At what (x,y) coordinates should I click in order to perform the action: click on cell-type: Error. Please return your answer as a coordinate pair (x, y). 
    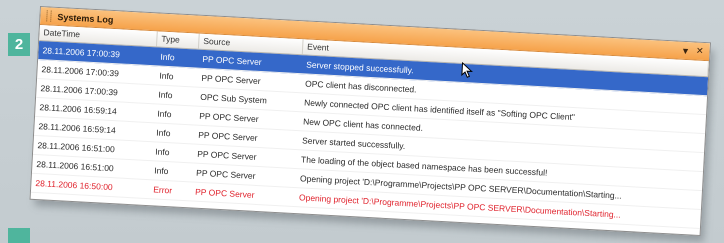
    Looking at the image, I should click on (162, 190).